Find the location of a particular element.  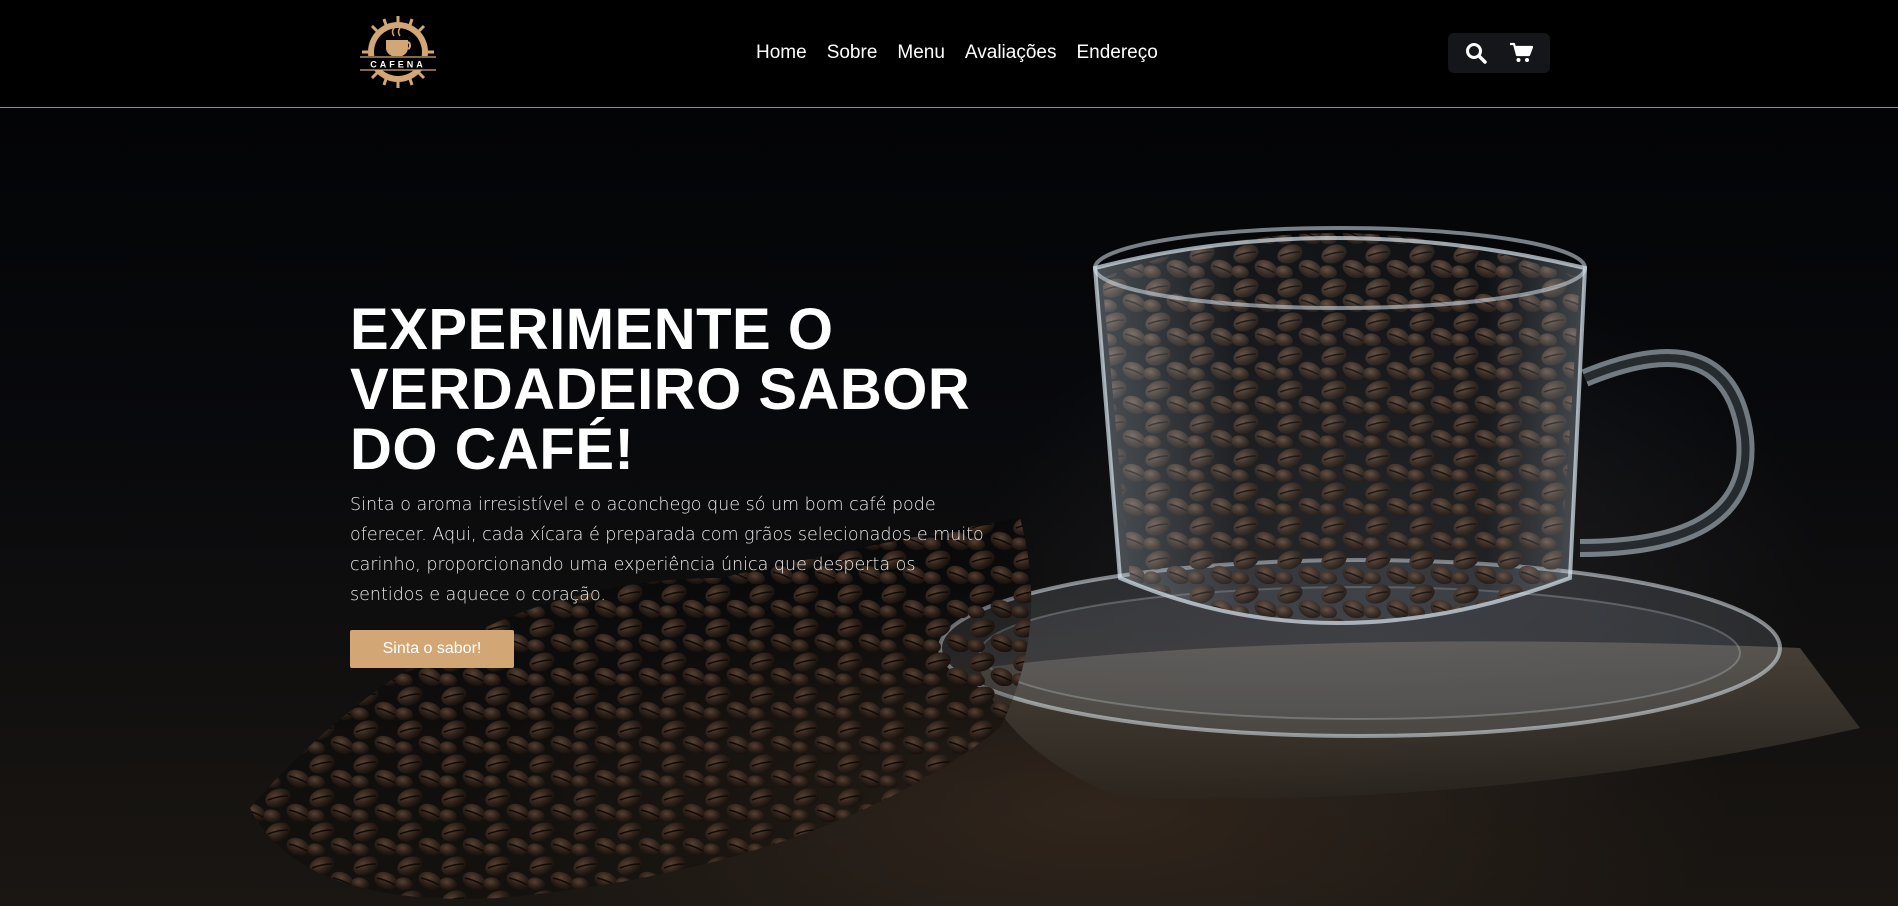

cafena-logo: CAFENA is located at coordinates (398, 52).